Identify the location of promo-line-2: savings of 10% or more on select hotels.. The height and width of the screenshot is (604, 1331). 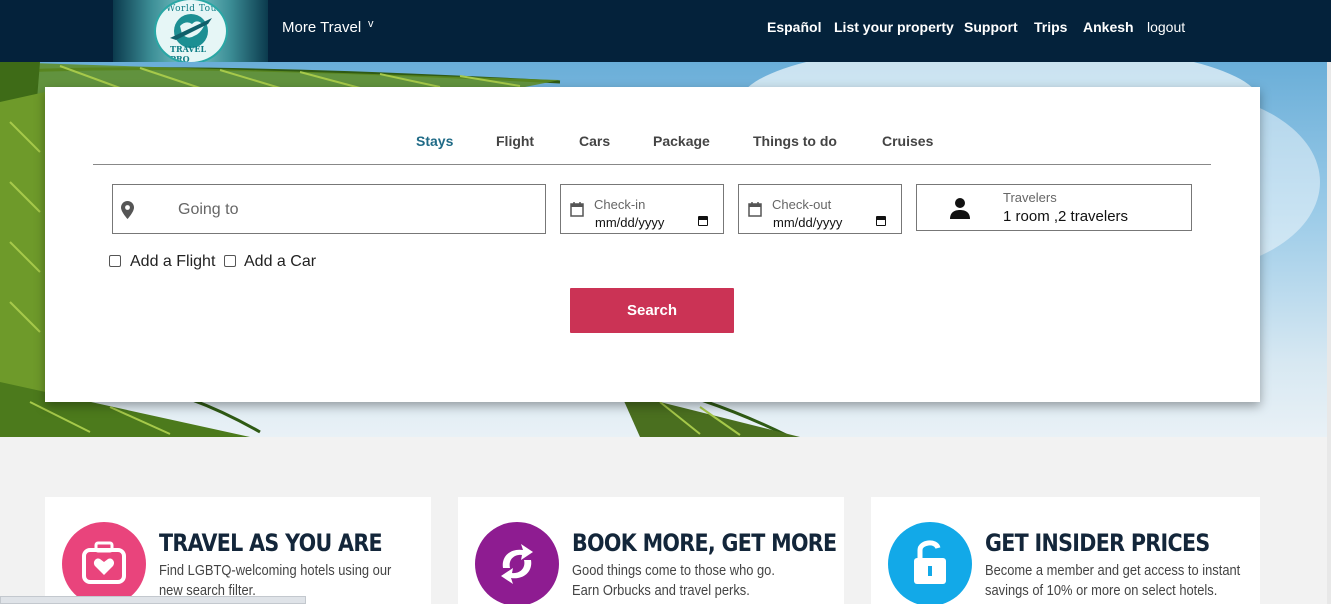
(1101, 590).